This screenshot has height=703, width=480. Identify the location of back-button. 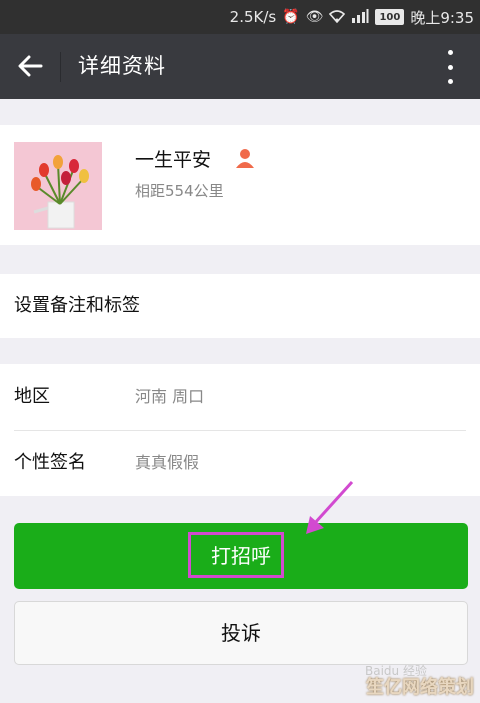
(30, 66).